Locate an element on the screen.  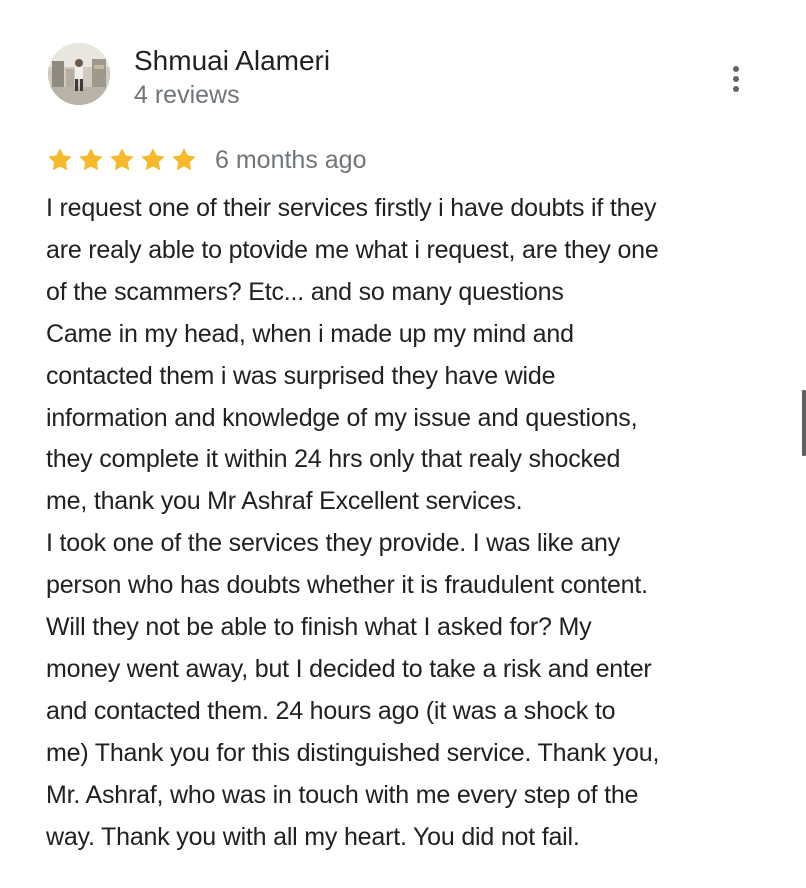
profile-photo-image is located at coordinates (79, 74).